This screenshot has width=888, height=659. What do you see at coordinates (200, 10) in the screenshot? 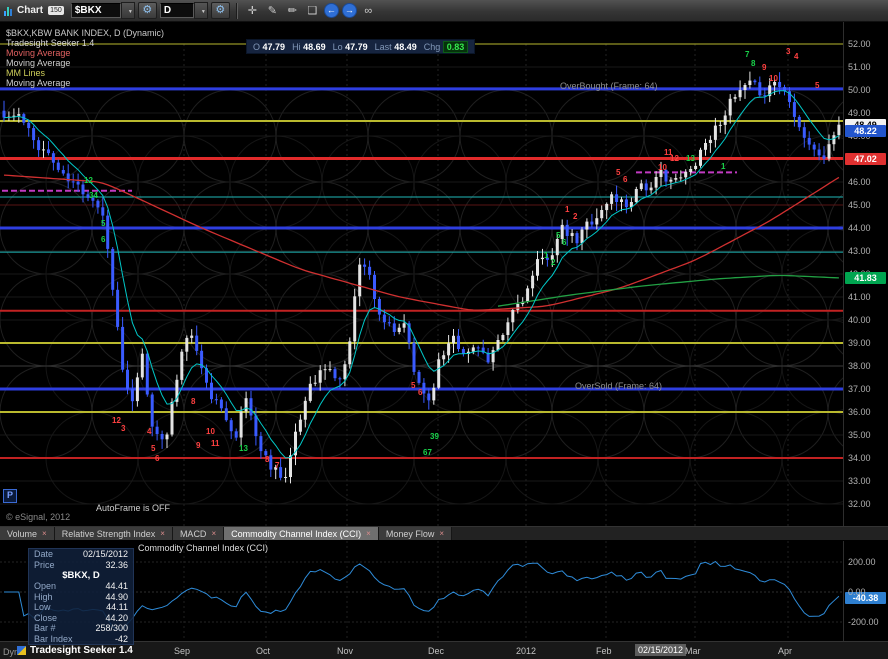
I see `interval-dropdown-icon: ▼` at bounding box center [200, 10].